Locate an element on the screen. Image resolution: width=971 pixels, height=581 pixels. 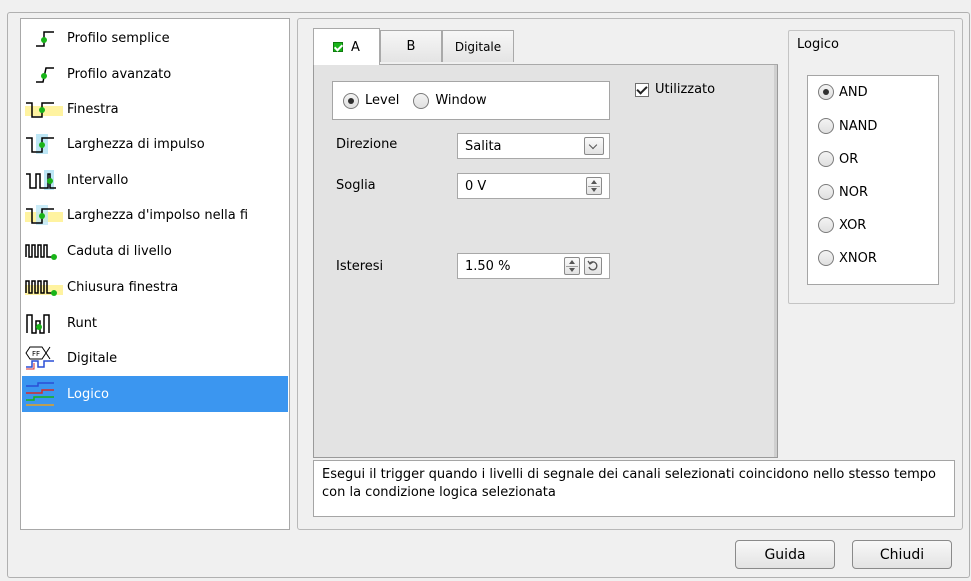
radio-window is located at coordinates (421, 100).